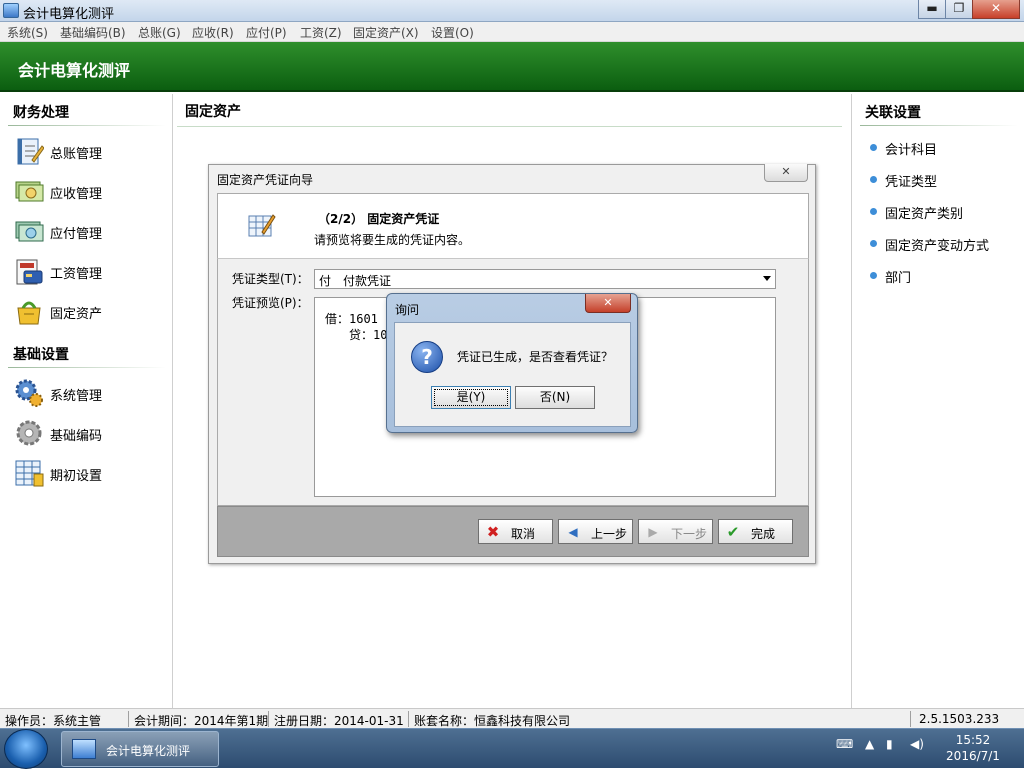 This screenshot has width=1024, height=769. What do you see at coordinates (41, 113) in the screenshot?
I see `finance-section-title: 财务处理` at bounding box center [41, 113].